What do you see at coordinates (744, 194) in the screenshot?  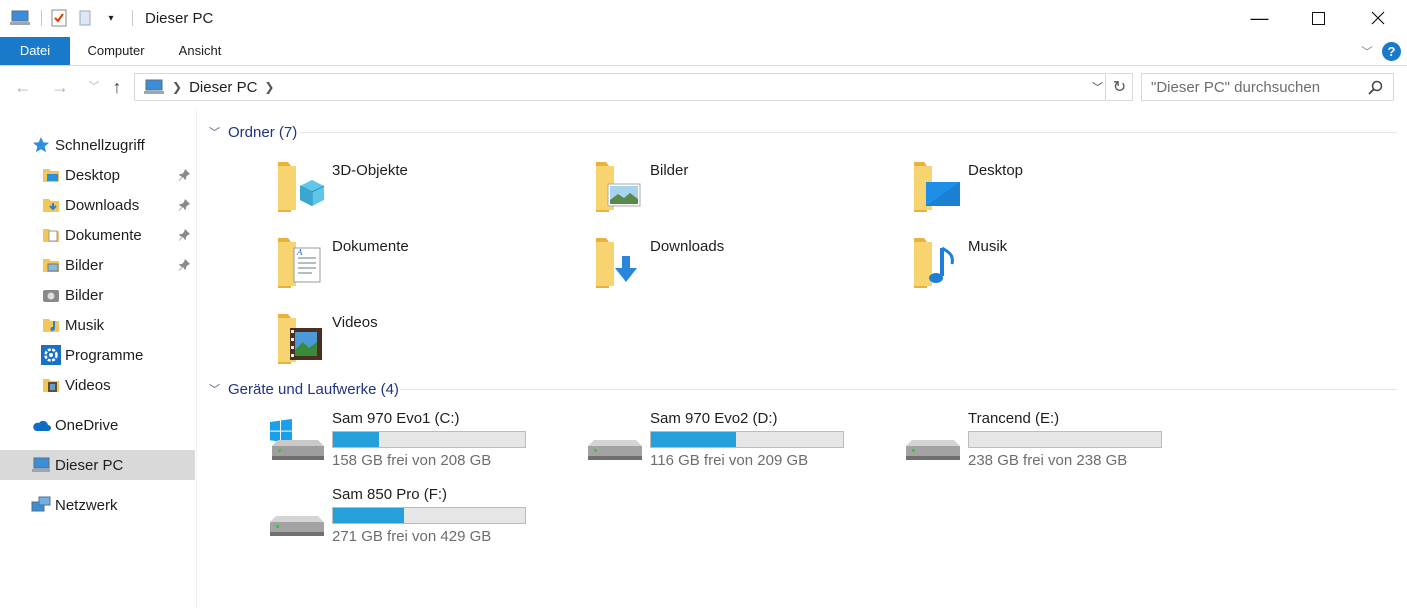 I see `folder-tile-pictures: Bilder` at bounding box center [744, 194].